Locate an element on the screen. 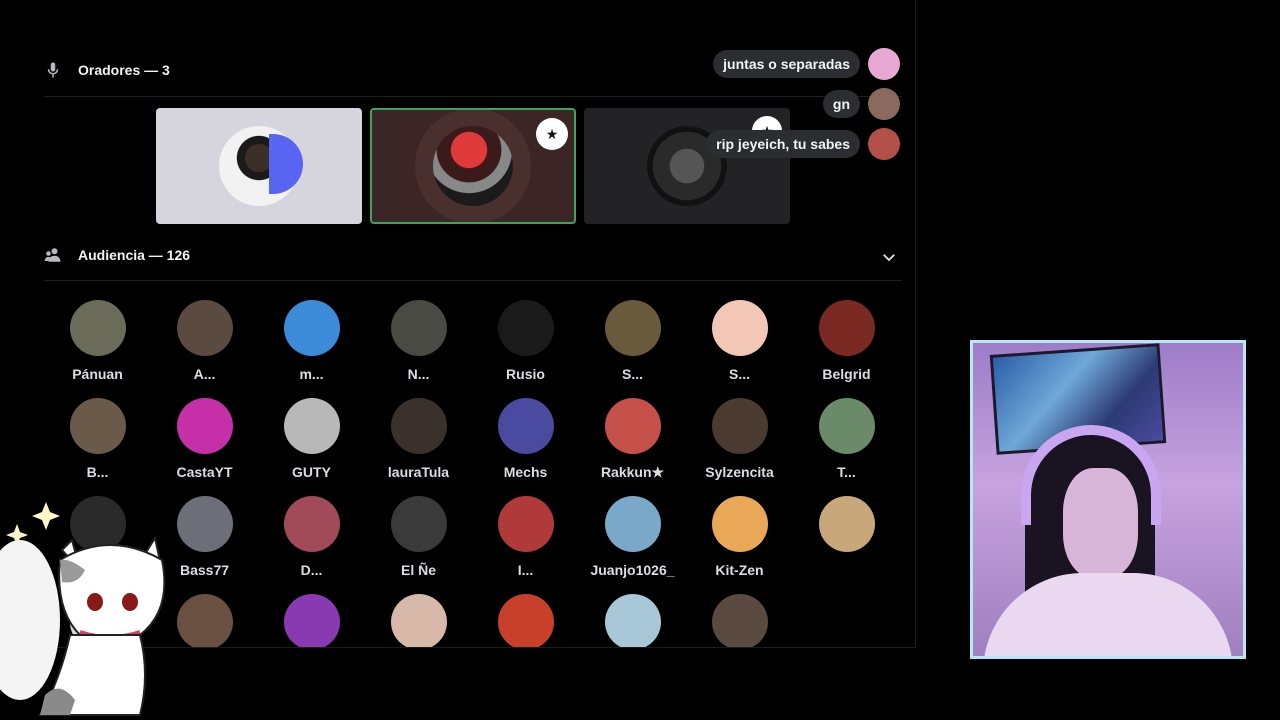 This screenshot has width=1280, height=720. chat-message: gn is located at coordinates (861, 104).